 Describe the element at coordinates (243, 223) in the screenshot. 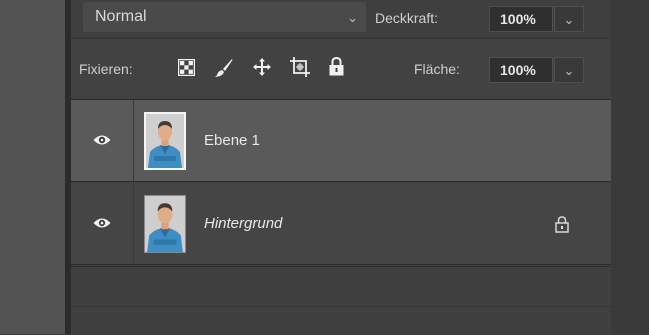

I see `layer-name: Hintergrund` at that location.